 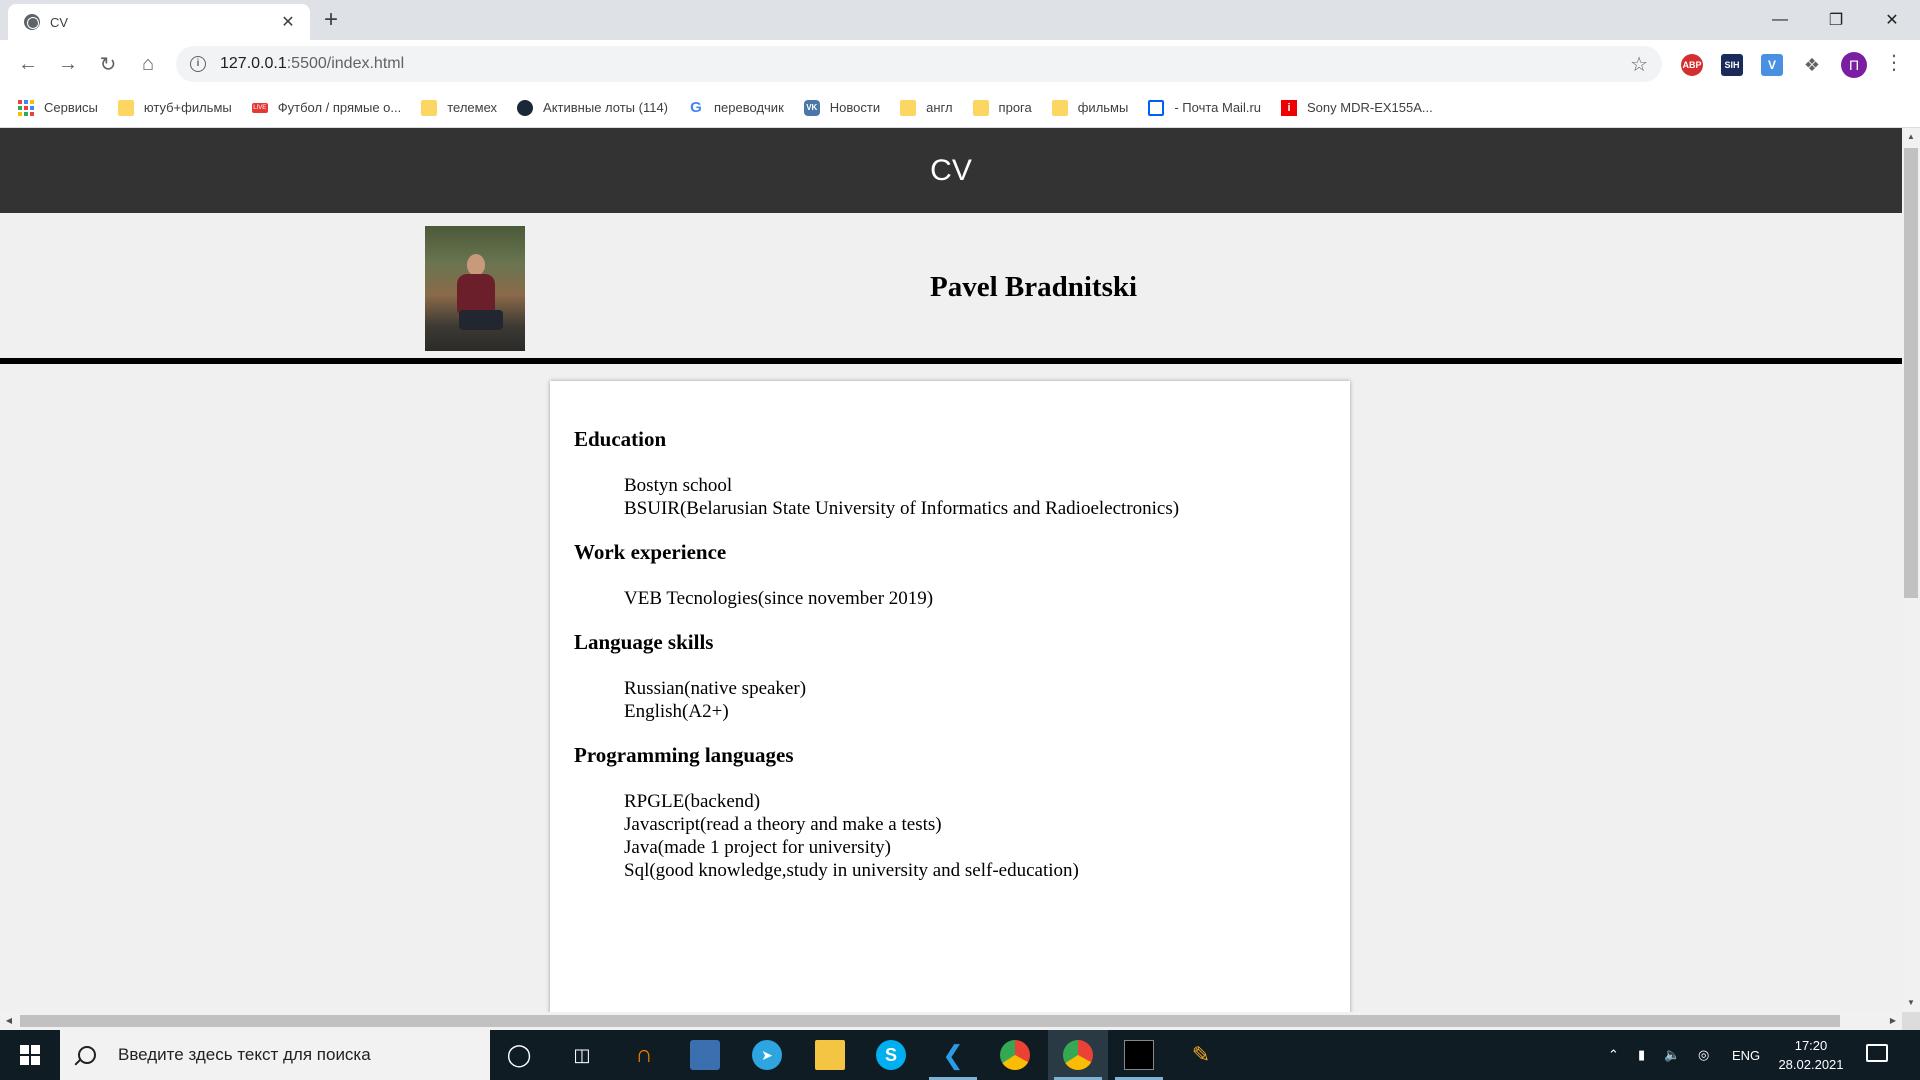 I want to click on person-name: Pavel Bradnitski, so click(x=1034, y=287).